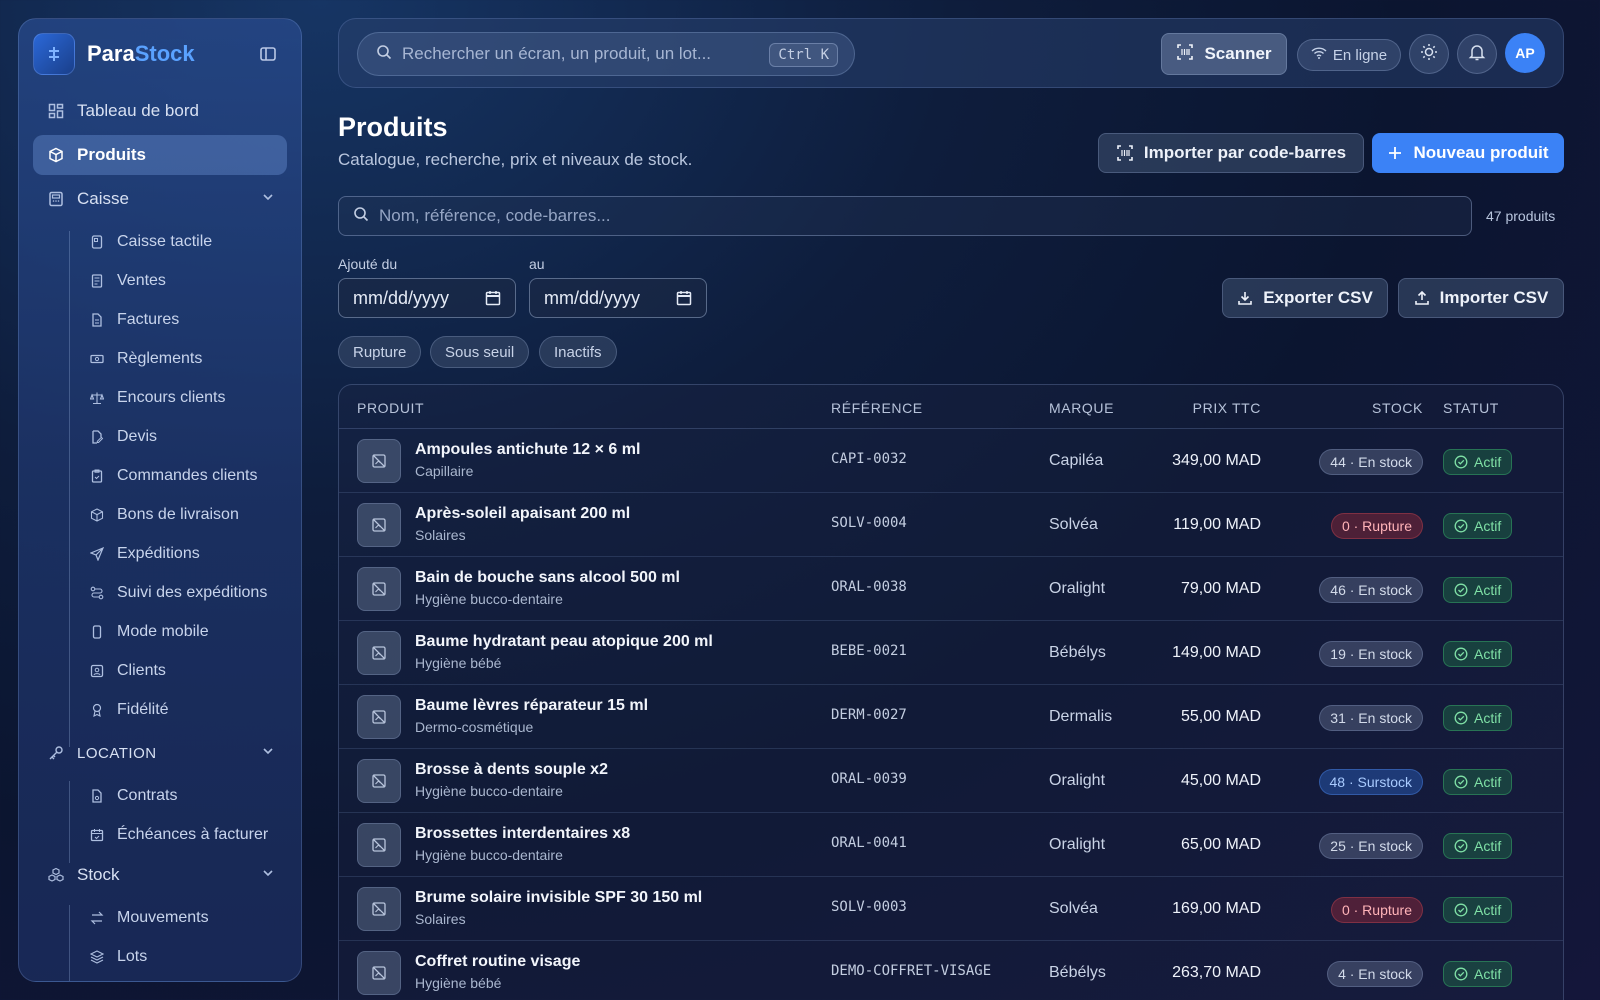 This screenshot has width=1600, height=1000. I want to click on date-to-input: mm/dd/yyyy, so click(618, 298).